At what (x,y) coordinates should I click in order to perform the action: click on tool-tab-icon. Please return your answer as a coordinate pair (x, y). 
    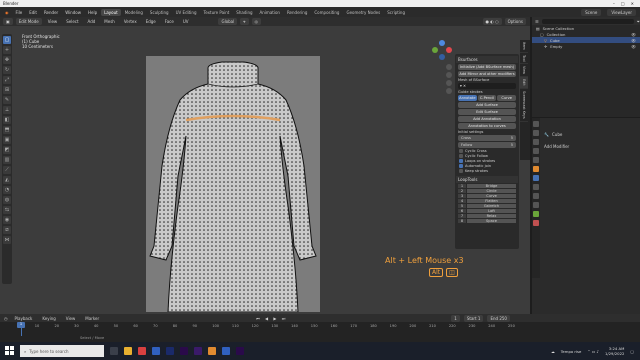
    Looking at the image, I should click on (536, 124).